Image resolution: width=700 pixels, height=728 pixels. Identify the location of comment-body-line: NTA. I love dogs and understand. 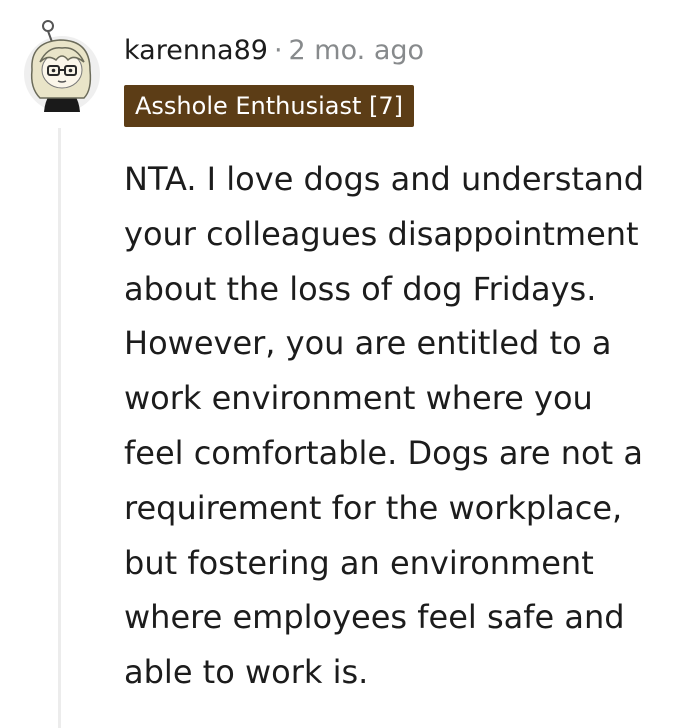
(384, 179).